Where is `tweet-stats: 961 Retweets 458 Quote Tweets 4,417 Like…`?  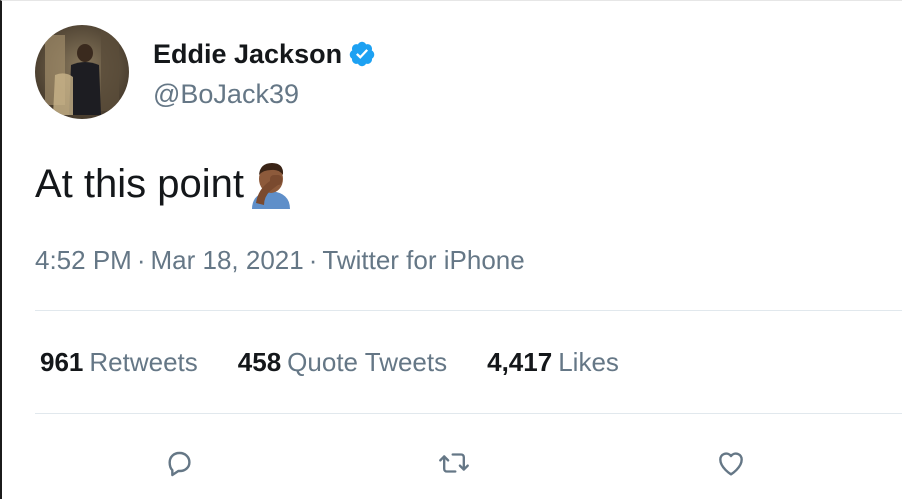
tweet-stats: 961 Retweets 458 Quote Tweets 4,417 Like… is located at coordinates (349, 362).